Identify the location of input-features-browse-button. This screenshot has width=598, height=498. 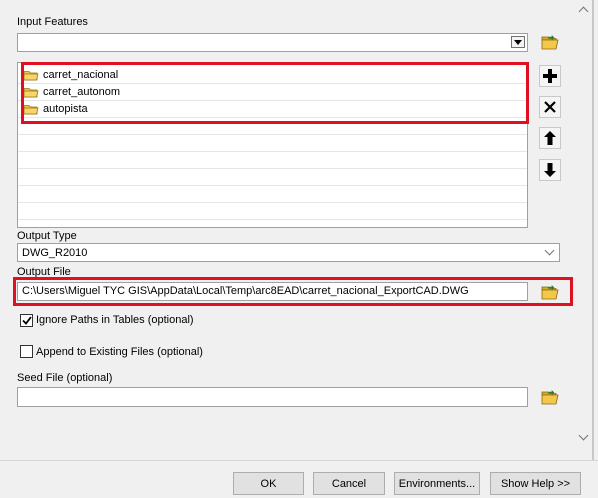
(550, 42).